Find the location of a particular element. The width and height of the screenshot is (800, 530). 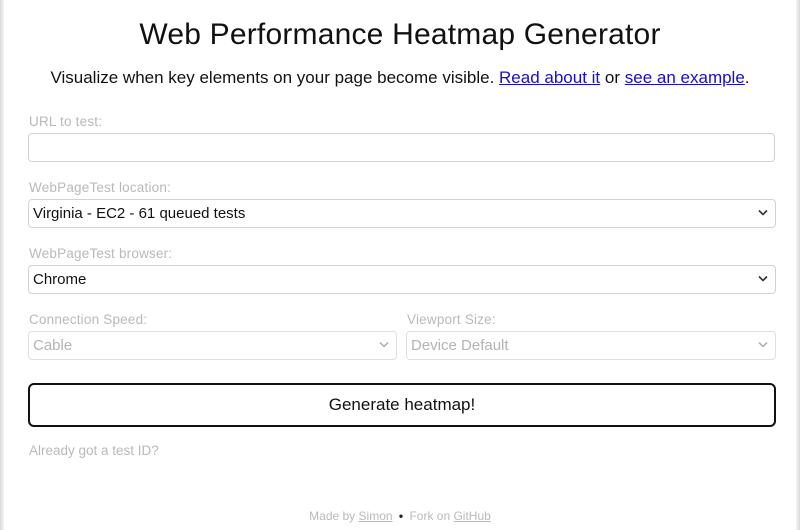

intro-period: . is located at coordinates (747, 77).